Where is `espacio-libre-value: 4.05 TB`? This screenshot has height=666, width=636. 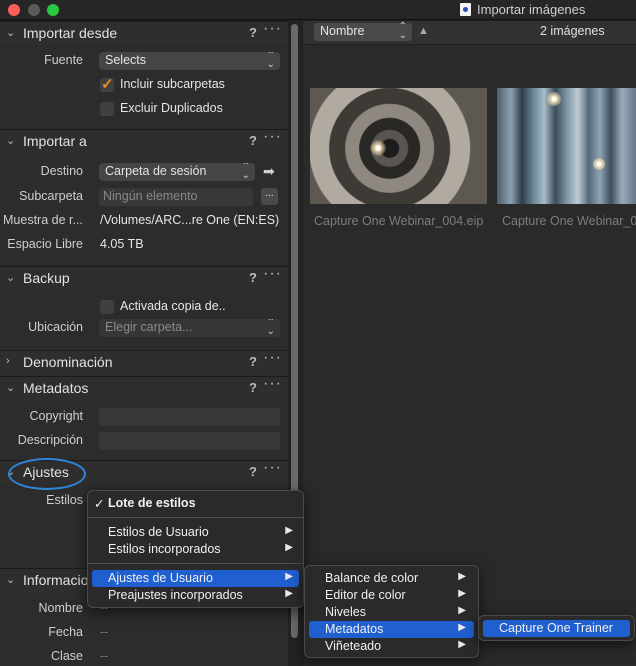 espacio-libre-value: 4.05 TB is located at coordinates (122, 244).